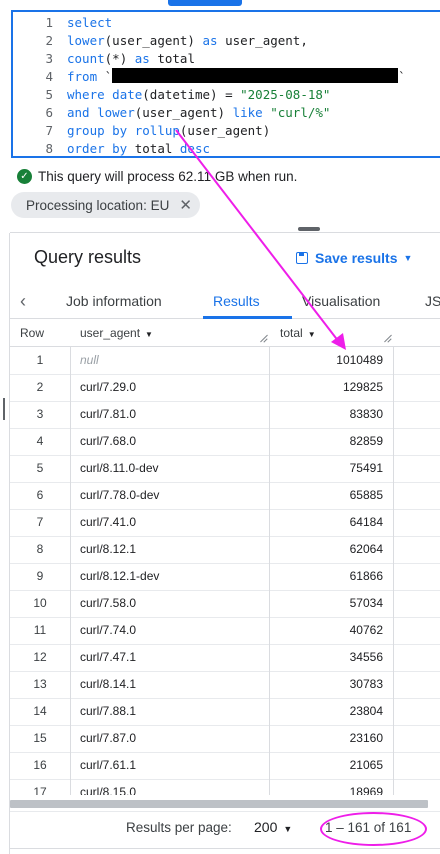  Describe the element at coordinates (226, 131) in the screenshot. I see `code-line: 7 group by rollup(user_agent)` at that location.